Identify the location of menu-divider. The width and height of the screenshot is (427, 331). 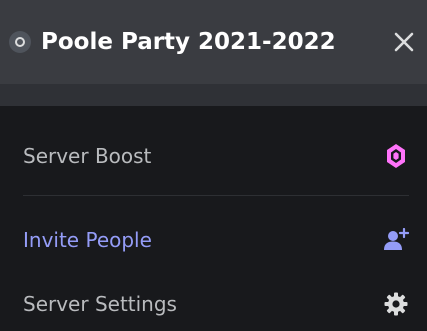
(216, 195).